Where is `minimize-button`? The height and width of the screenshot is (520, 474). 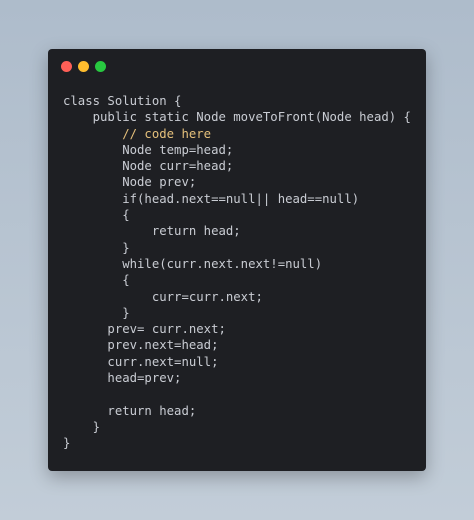
minimize-button is located at coordinates (83, 66).